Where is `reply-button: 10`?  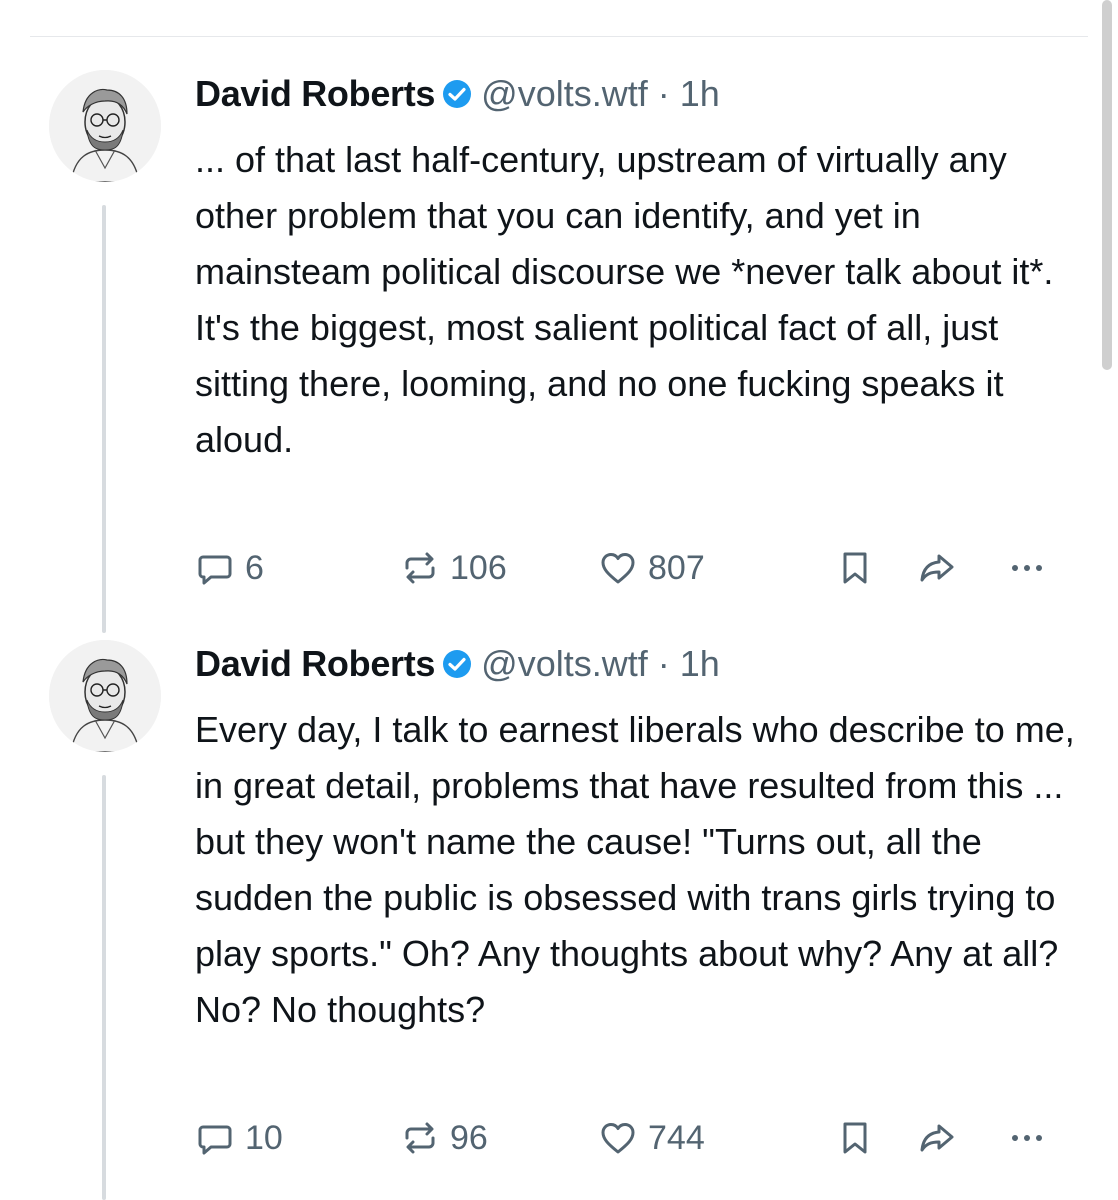
reply-button: 10 is located at coordinates (239, 1138).